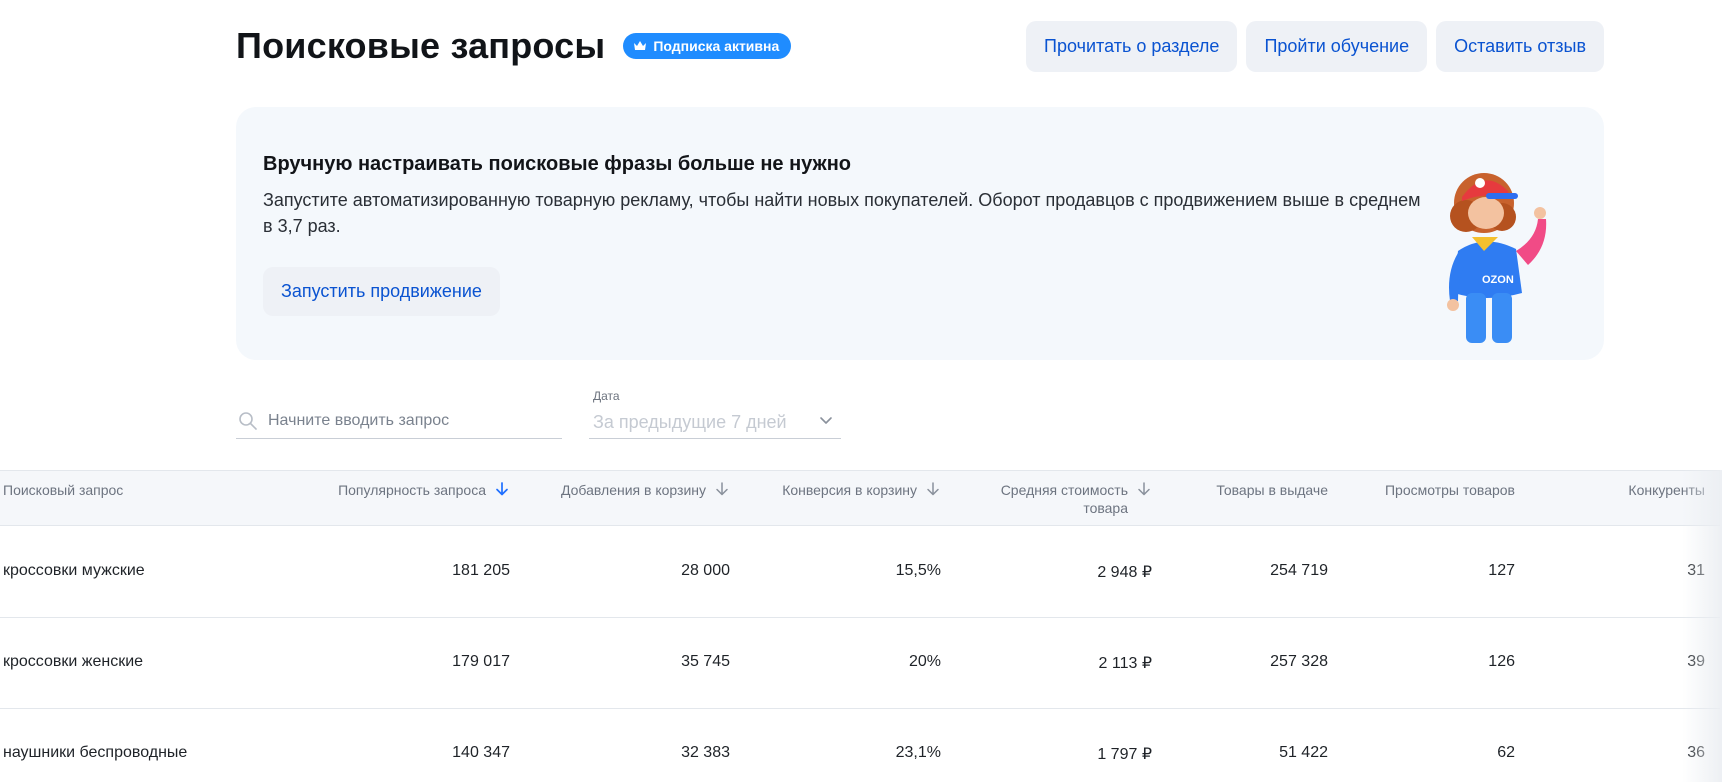 This screenshot has height=782, width=1722. What do you see at coordinates (1056, 499) in the screenshot?
I see `column-header-average-price: Средняя стоимость товара` at bounding box center [1056, 499].